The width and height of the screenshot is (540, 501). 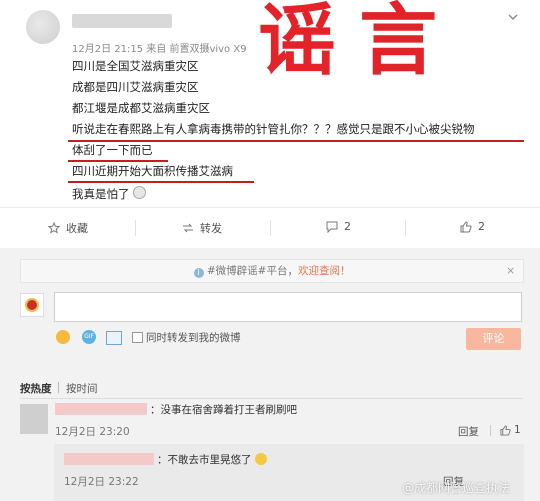 What do you see at coordinates (36, 388) in the screenshot?
I see `sort-by-hot-tab: 按热度` at bounding box center [36, 388].